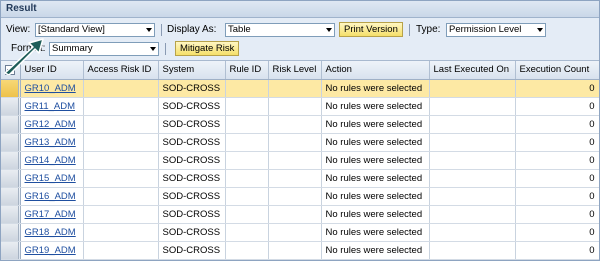 This screenshot has height=261, width=600. I want to click on select-all-cell, so click(11, 70).